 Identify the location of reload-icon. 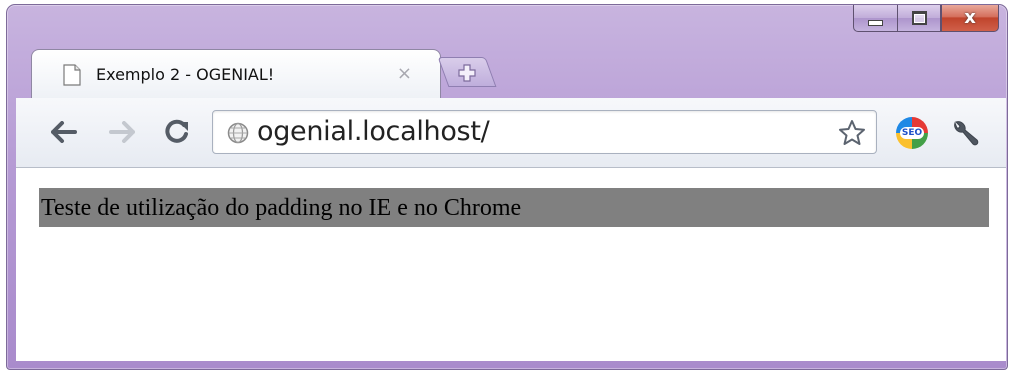
(176, 131).